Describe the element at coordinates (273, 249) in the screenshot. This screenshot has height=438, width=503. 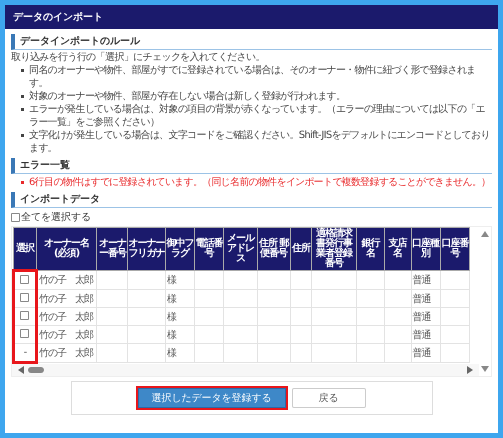
I see `column-header: 住所 郵便番号` at that location.